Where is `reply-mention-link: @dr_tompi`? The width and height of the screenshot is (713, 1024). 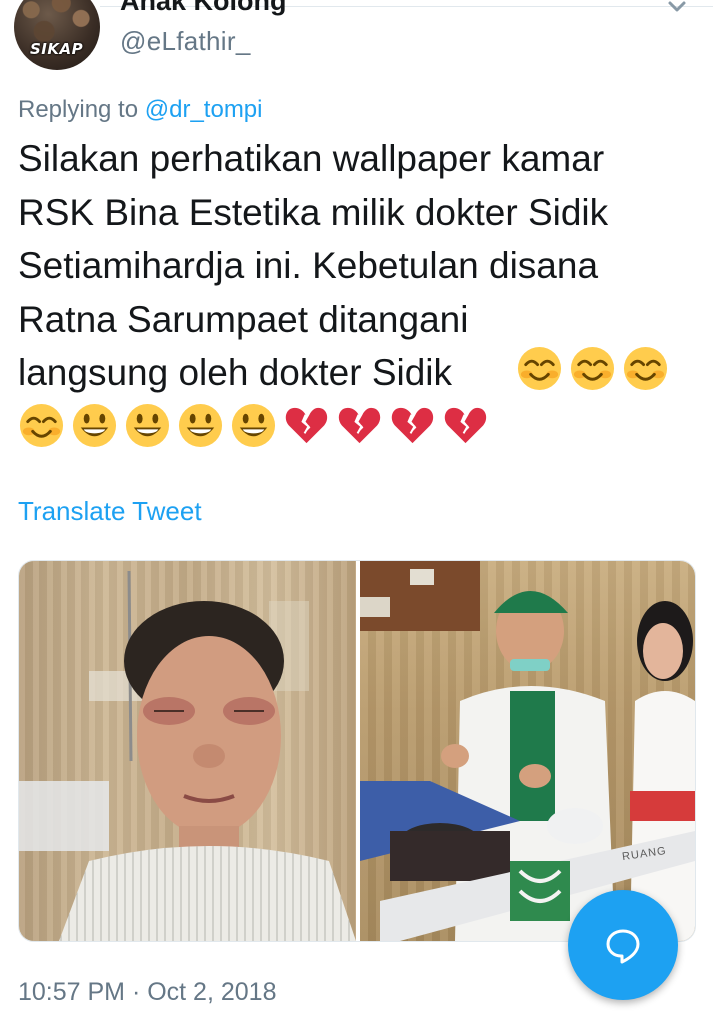
reply-mention-link: @dr_tompi is located at coordinates (204, 109).